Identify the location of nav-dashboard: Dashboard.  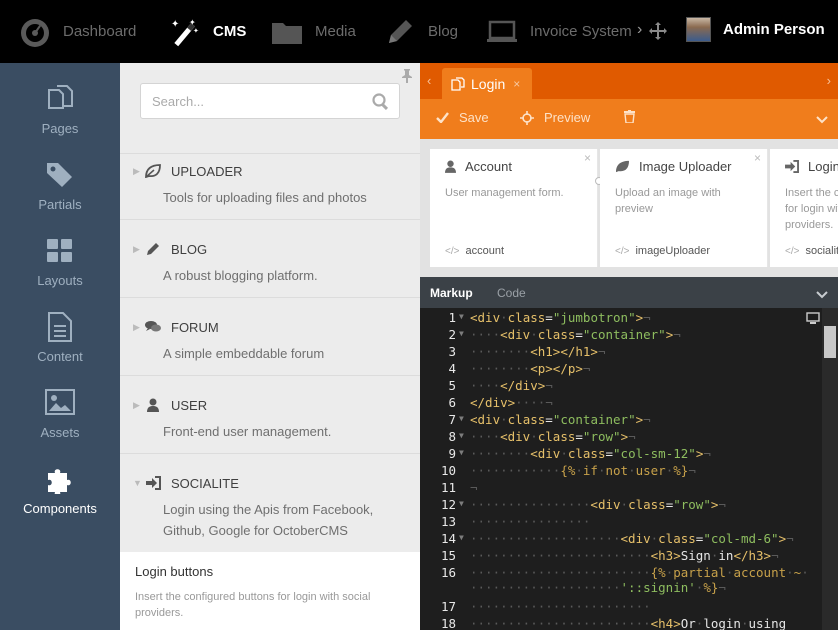
(77, 31).